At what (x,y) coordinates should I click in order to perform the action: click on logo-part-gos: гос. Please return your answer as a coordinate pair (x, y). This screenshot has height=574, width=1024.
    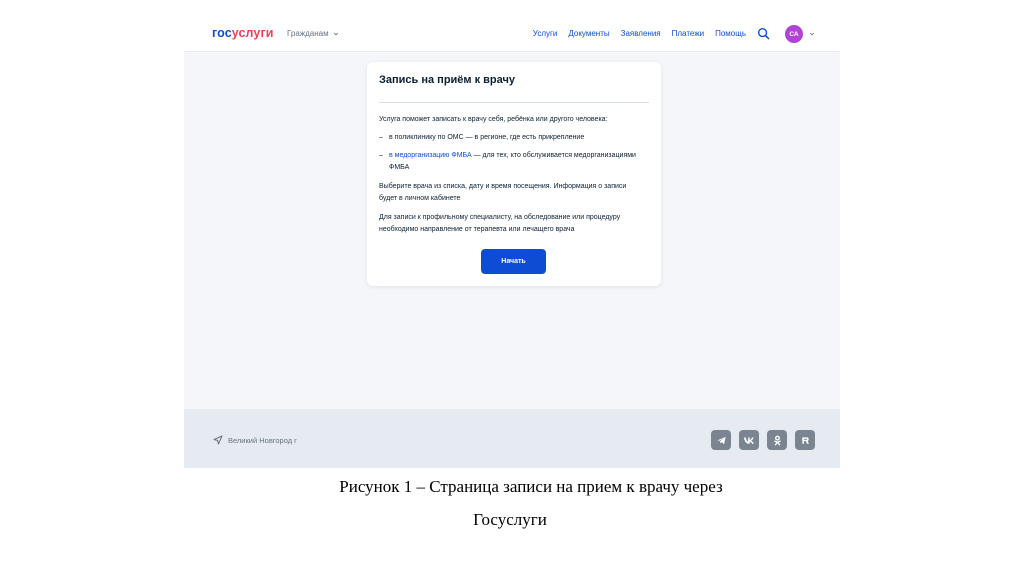
    Looking at the image, I should click on (222, 33).